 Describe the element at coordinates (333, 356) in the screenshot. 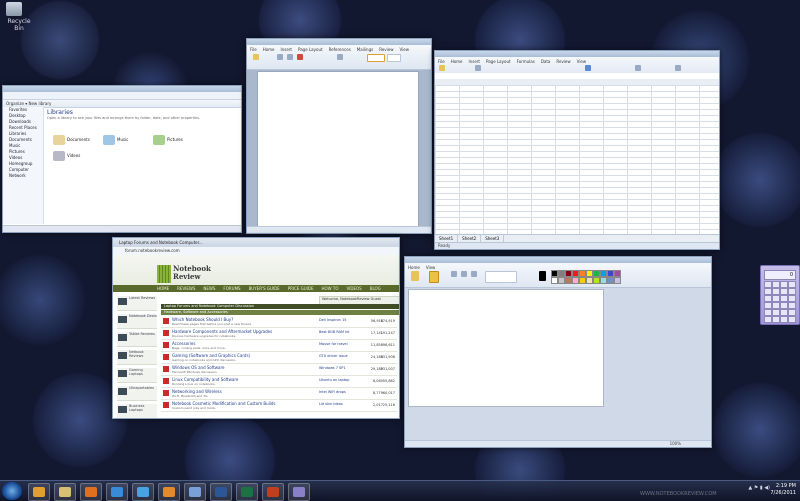

I see `forum-last-post: GTX driver issue` at that location.